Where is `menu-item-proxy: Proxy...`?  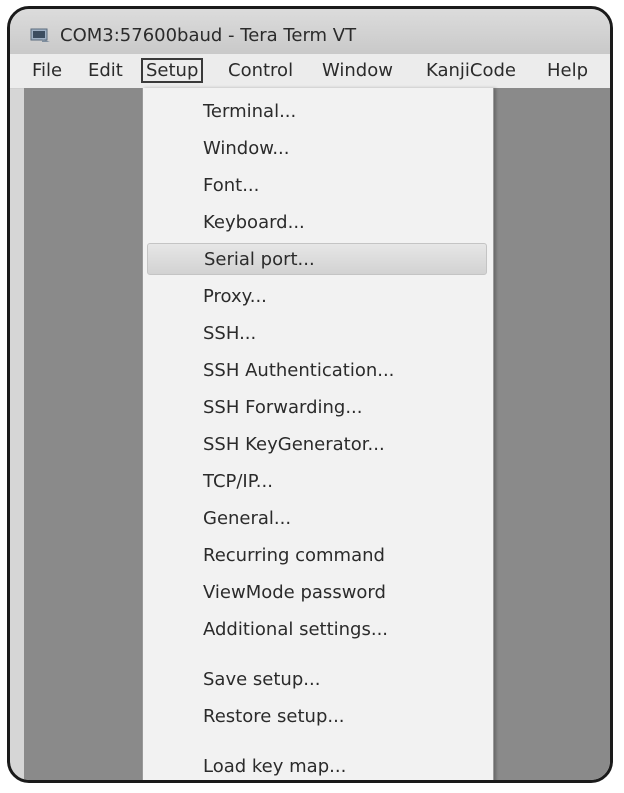 menu-item-proxy: Proxy... is located at coordinates (318, 297).